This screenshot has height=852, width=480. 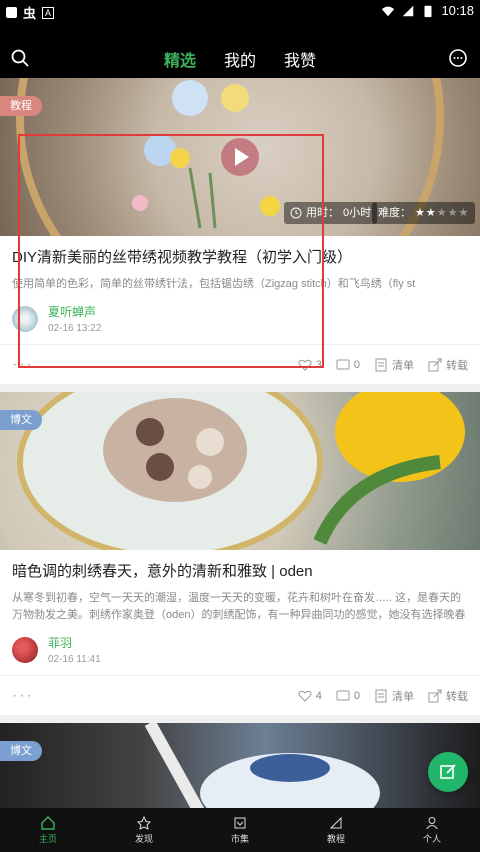 What do you see at coordinates (336, 830) in the screenshot?
I see `nav-tutorial: 教程` at bounding box center [336, 830].